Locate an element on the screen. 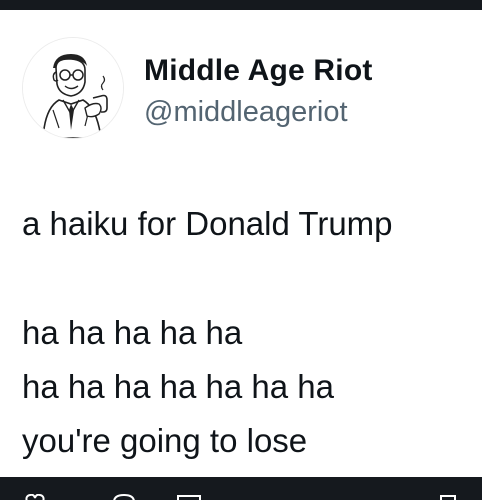  author-display-name: Middle Age Riot is located at coordinates (258, 71).